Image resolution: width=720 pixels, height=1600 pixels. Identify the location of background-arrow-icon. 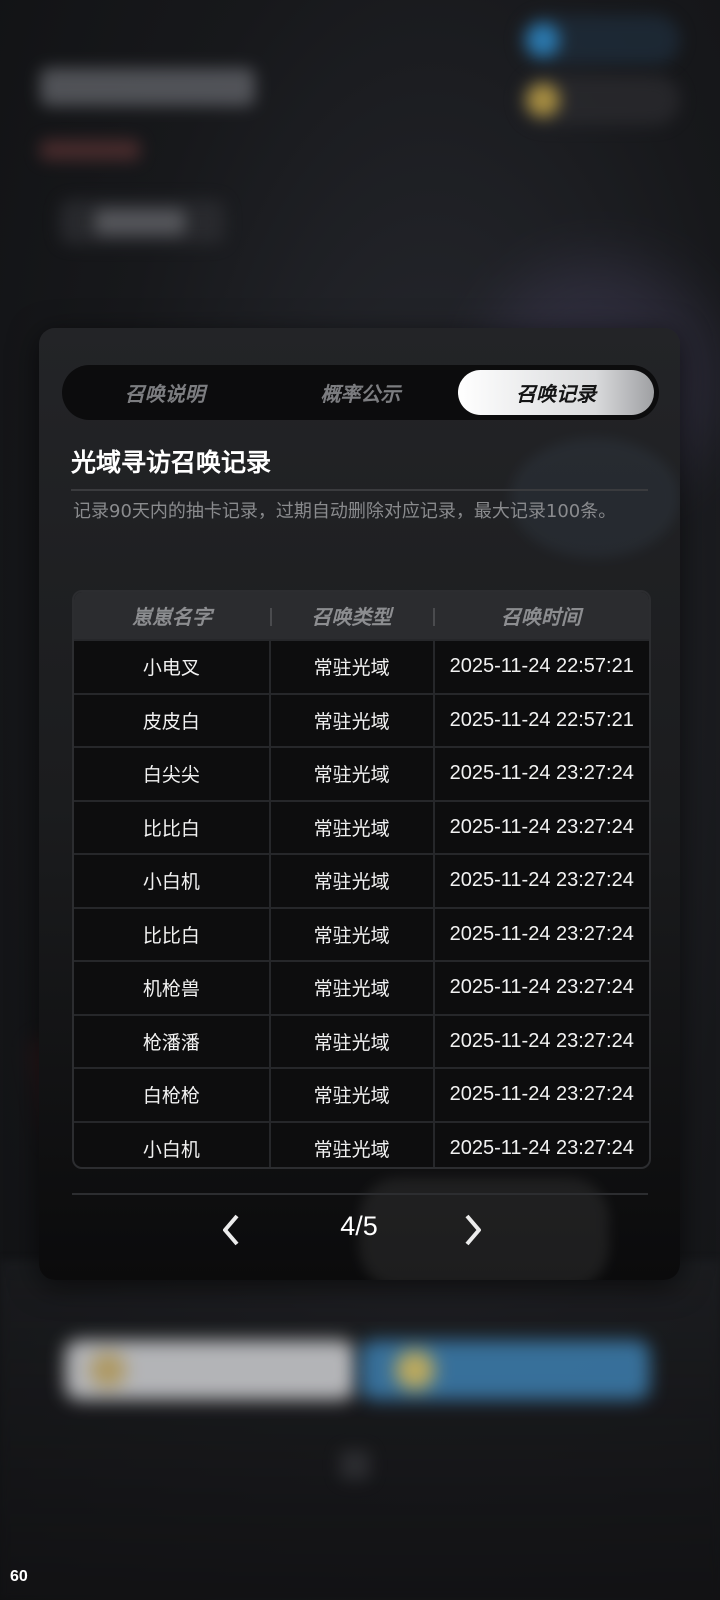
(355, 1465).